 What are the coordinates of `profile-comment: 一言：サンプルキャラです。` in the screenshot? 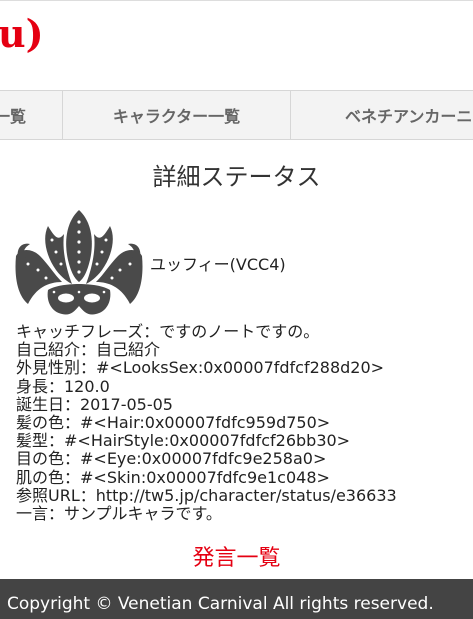 It's located at (119, 514).